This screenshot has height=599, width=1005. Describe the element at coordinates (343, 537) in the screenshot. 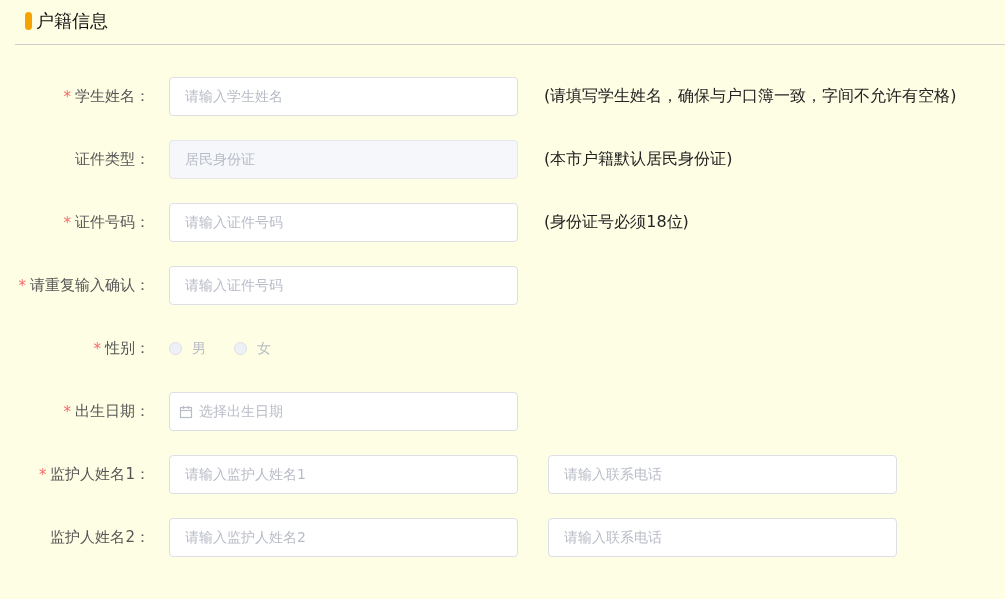

I see `input-field: 请输入监护人姓名2` at that location.